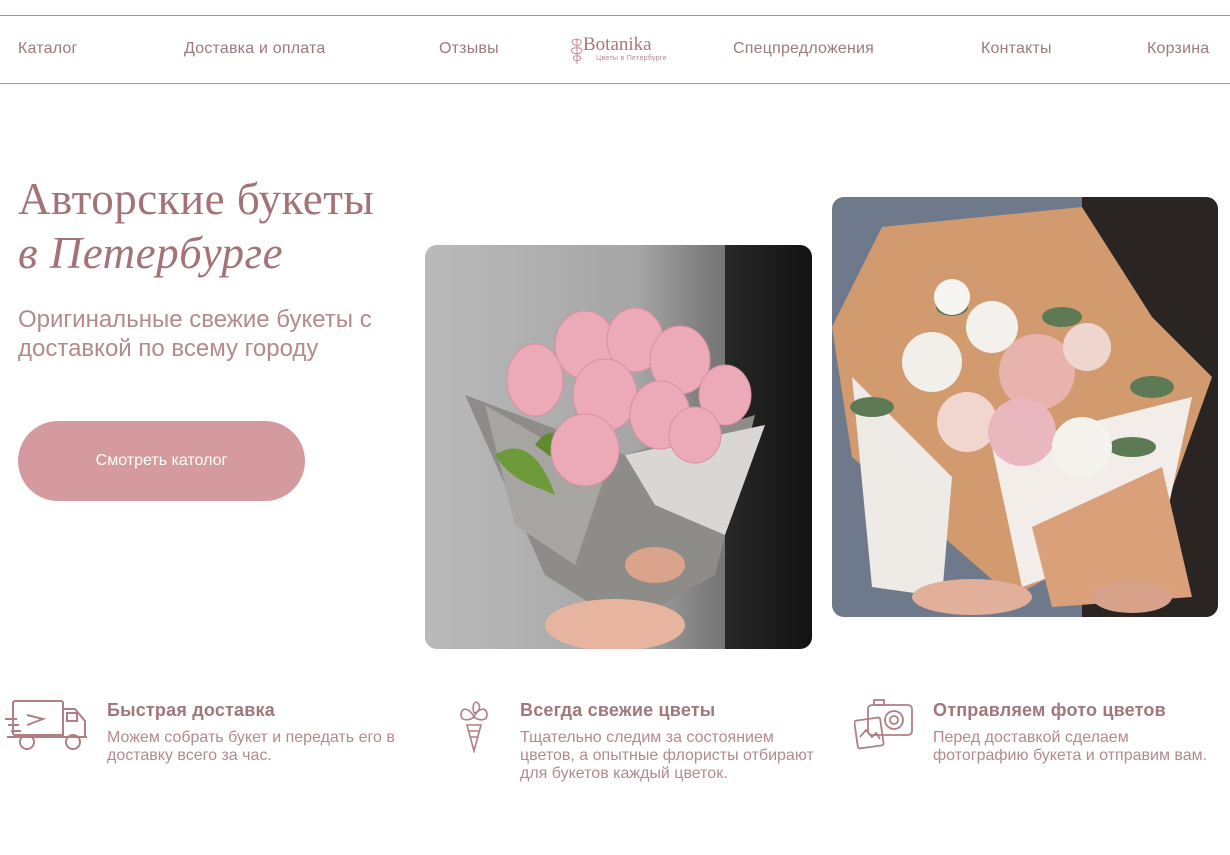 This screenshot has width=1230, height=855. Describe the element at coordinates (1016, 49) in the screenshot. I see `nav-contacts-link: Контакты` at that location.